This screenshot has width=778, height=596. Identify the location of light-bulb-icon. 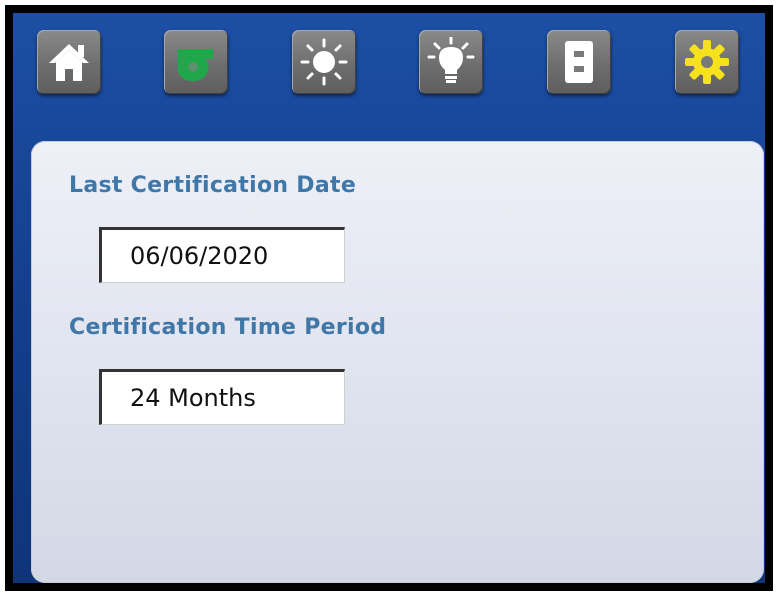
(451, 62).